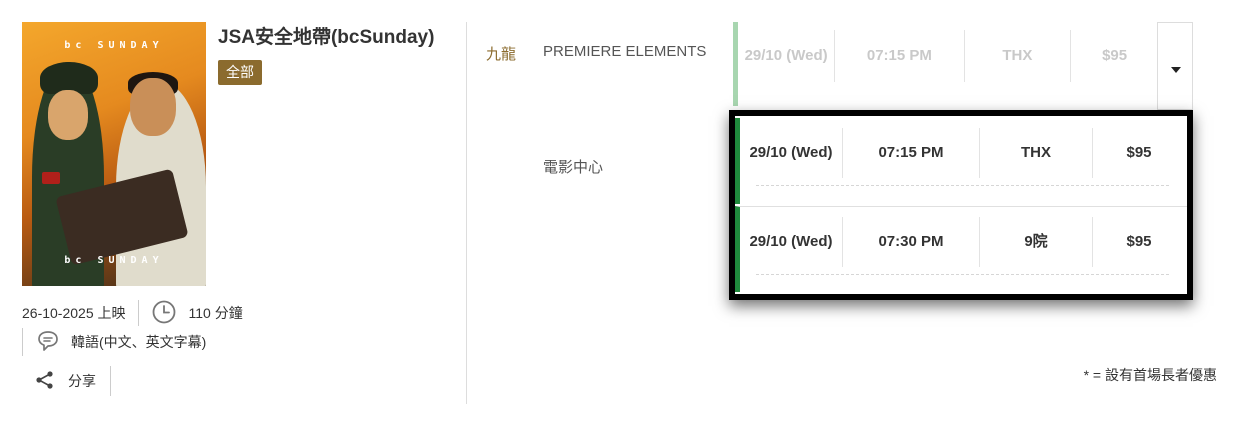  What do you see at coordinates (82, 381) in the screenshot?
I see `share-label: 分享` at bounding box center [82, 381].